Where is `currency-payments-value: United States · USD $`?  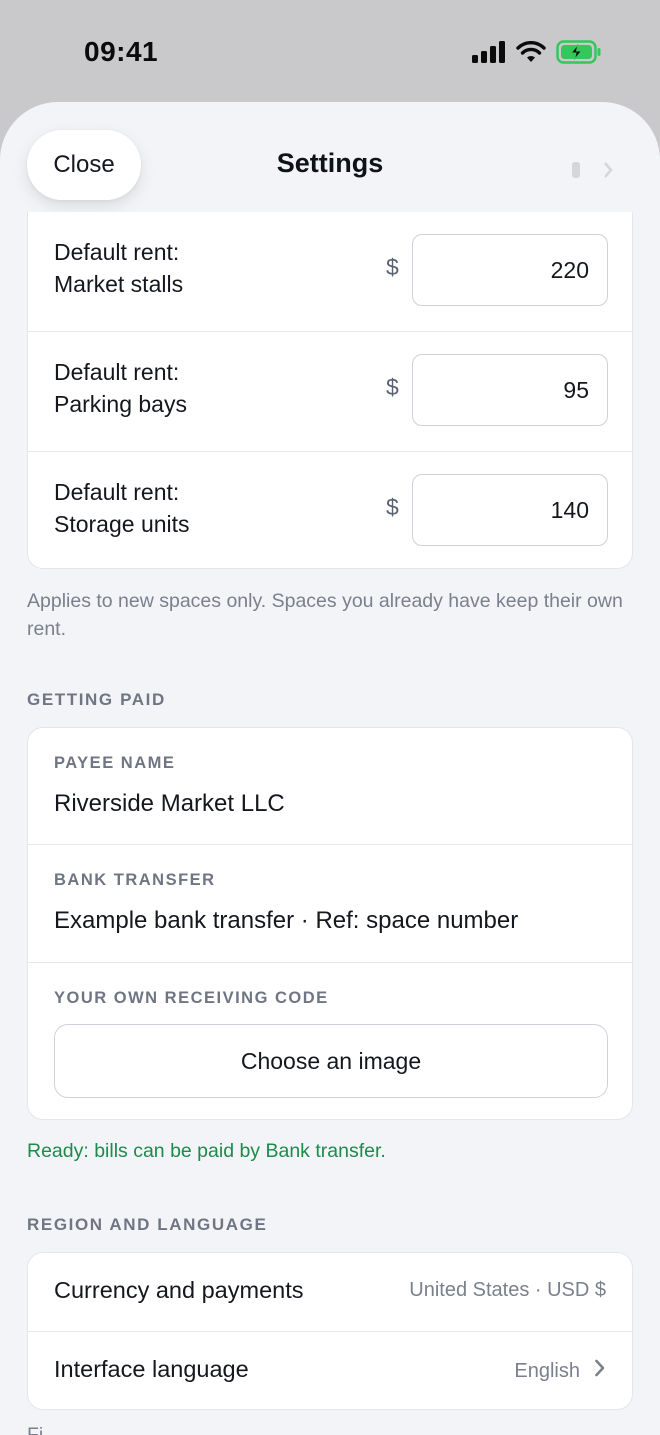
currency-payments-value: United States · USD $ is located at coordinates (507, 1290).